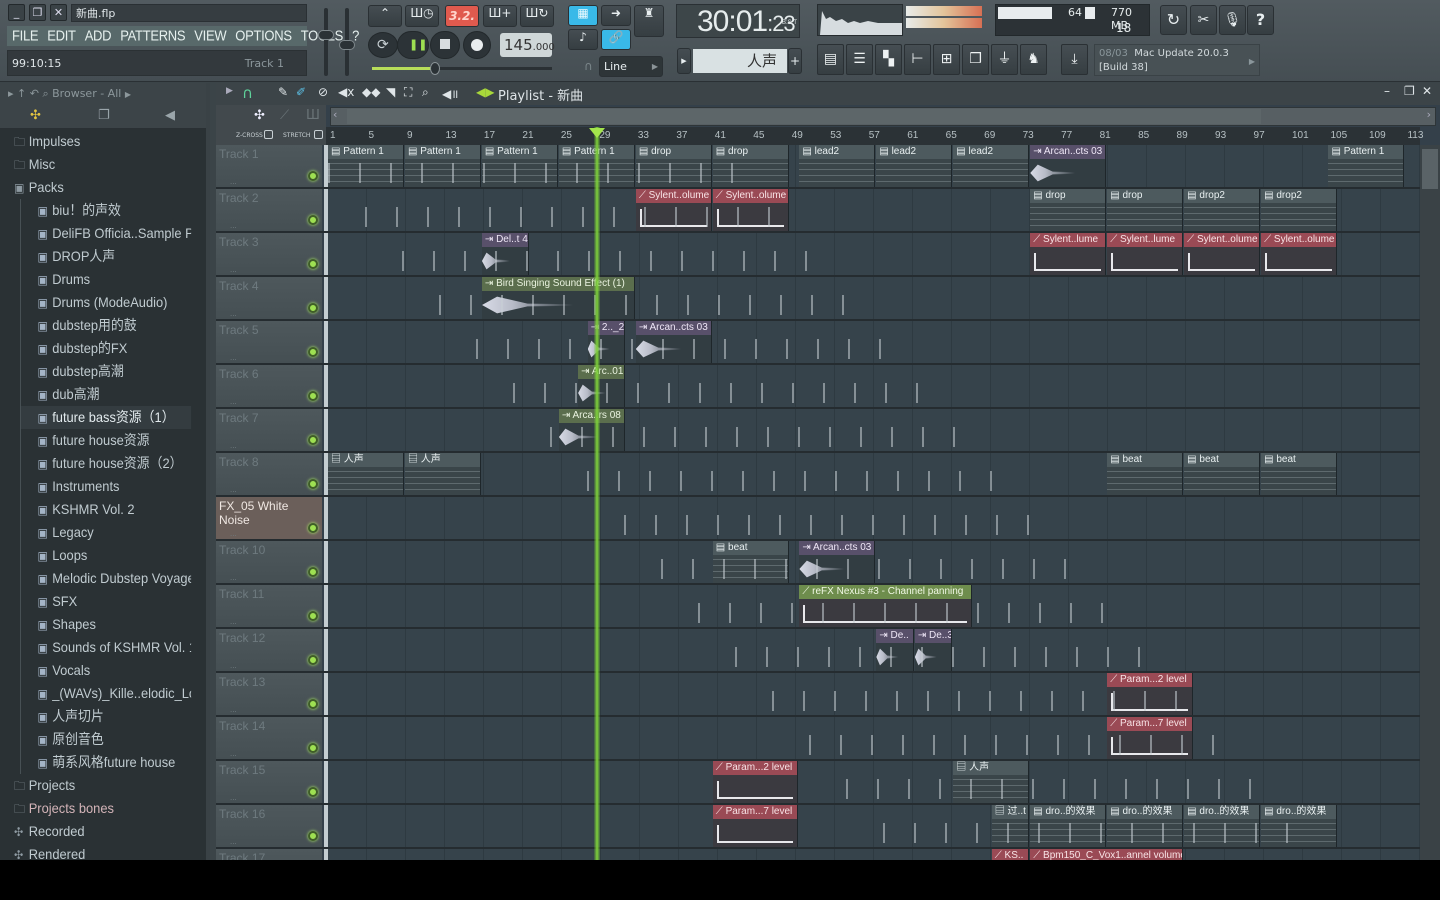  What do you see at coordinates (105, 463) in the screenshot?
I see `browser-item: ▣ future house资源（2）` at bounding box center [105, 463].